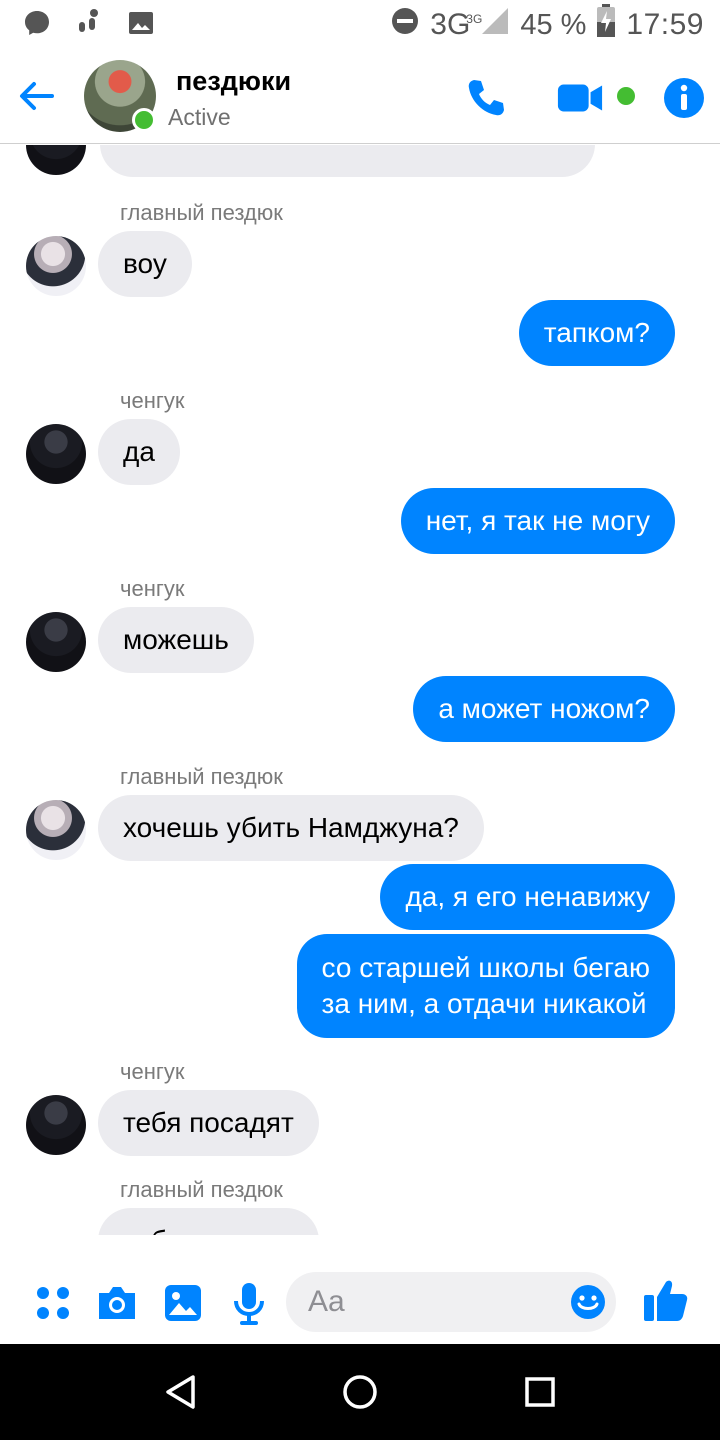 The height and width of the screenshot is (1440, 720). I want to click on network-type: 3G 3G, so click(456, 24).